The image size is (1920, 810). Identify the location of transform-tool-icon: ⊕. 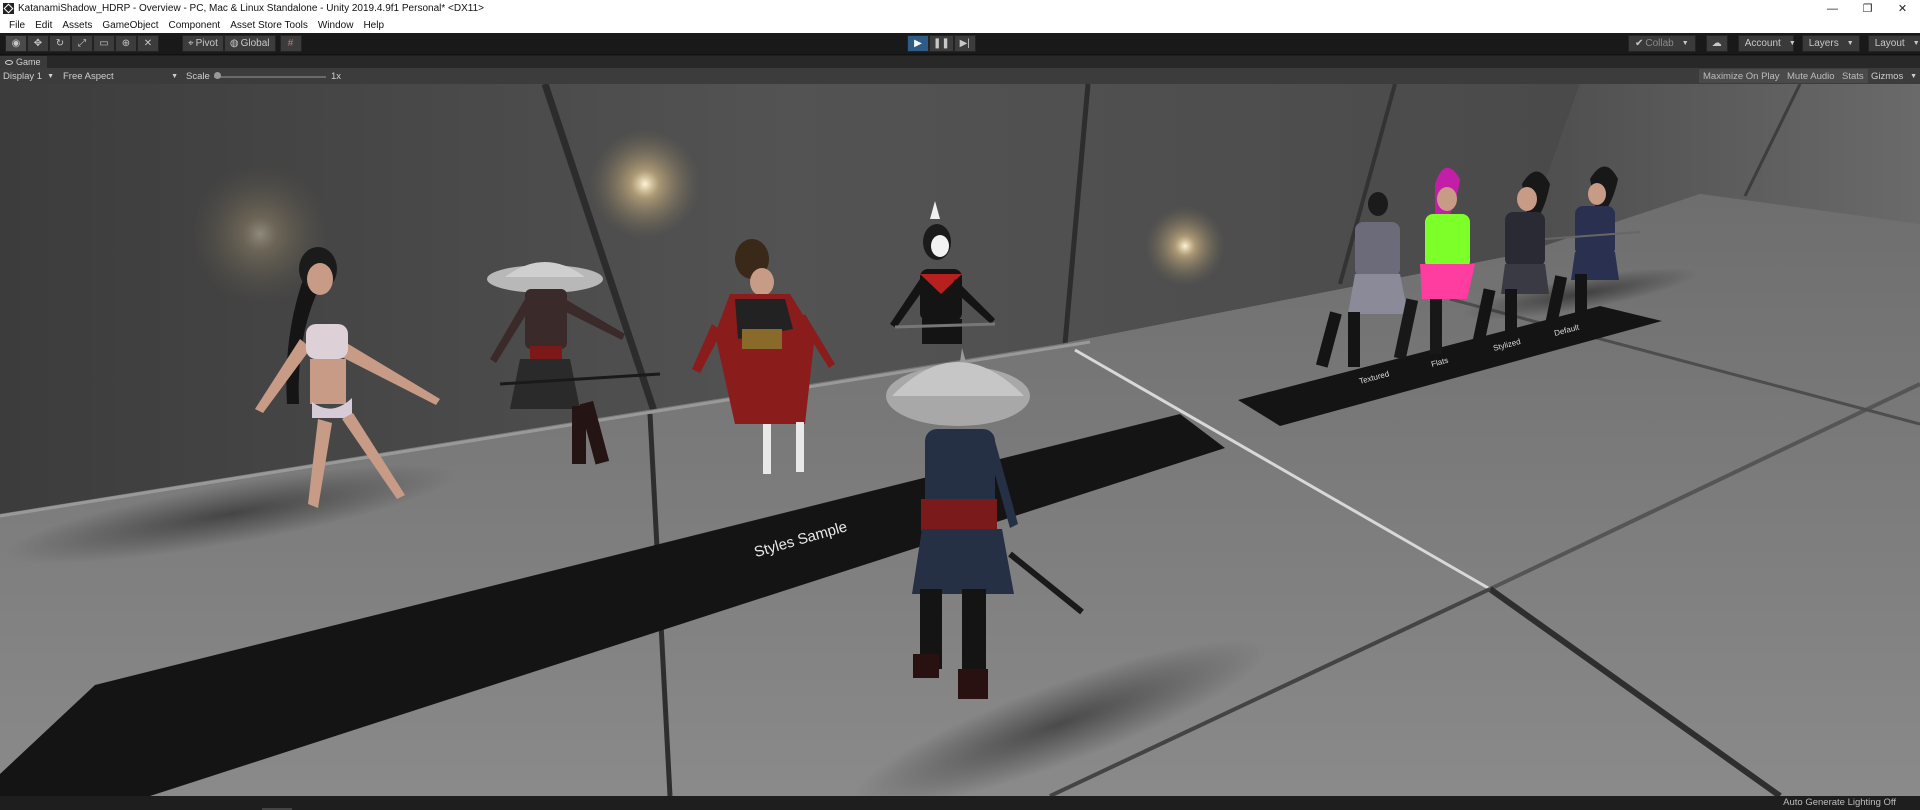
(126, 43).